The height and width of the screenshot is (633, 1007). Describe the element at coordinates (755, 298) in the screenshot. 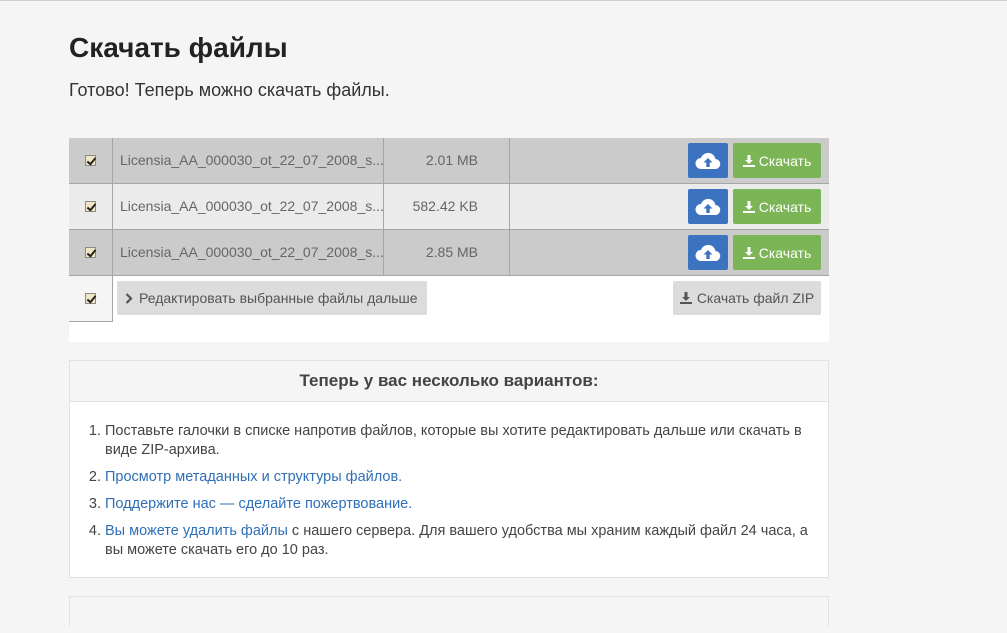

I see `download-zip-label: Скачать файл ZIP` at that location.